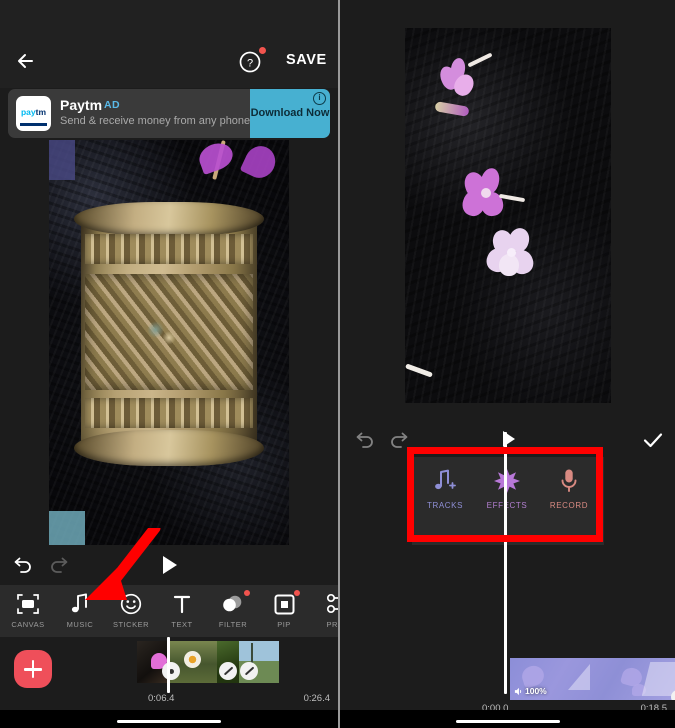 This screenshot has width=675, height=728. I want to click on clip-volume-value: 100%, so click(536, 691).